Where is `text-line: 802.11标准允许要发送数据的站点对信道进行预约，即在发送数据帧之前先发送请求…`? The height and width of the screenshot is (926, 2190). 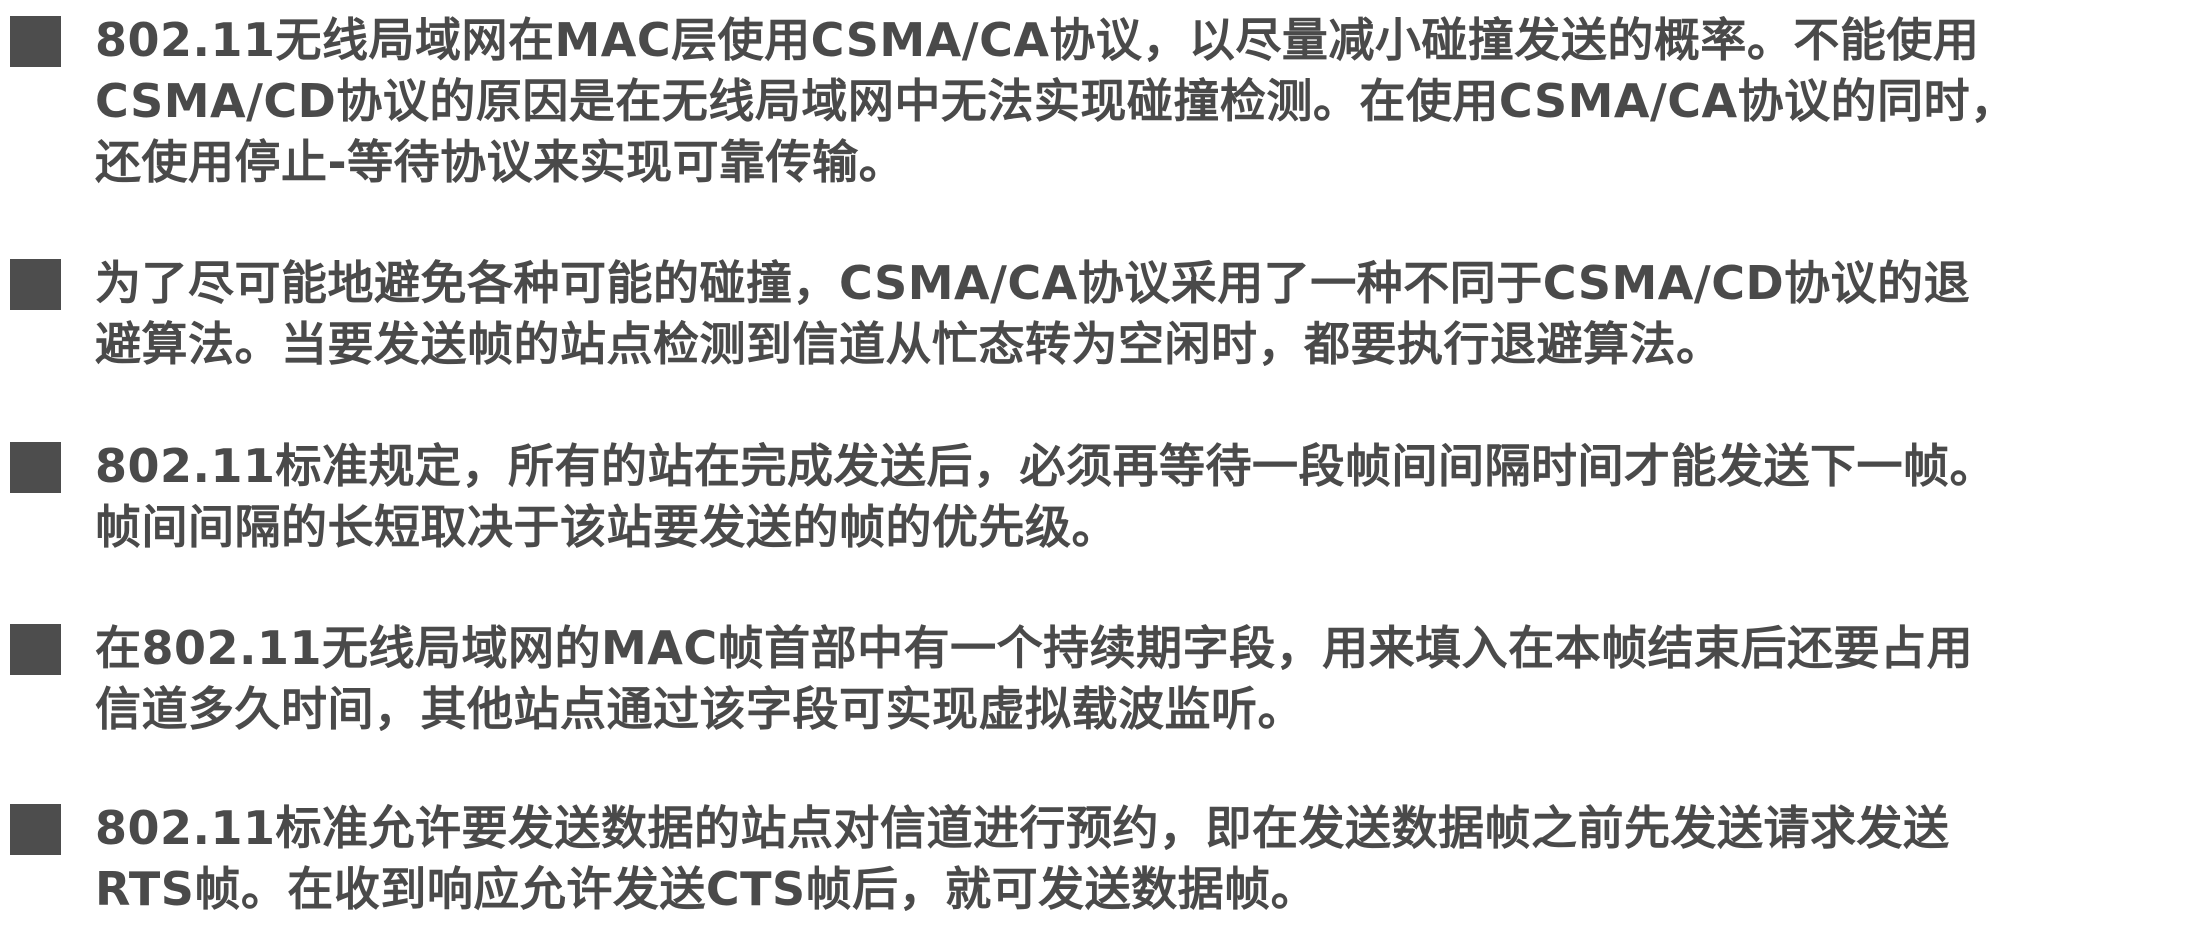
text-line: 802.11标准允许要发送数据的站点对信道进行预约，即在发送数据帧之前先发送请求… is located at coordinates (1022, 828).